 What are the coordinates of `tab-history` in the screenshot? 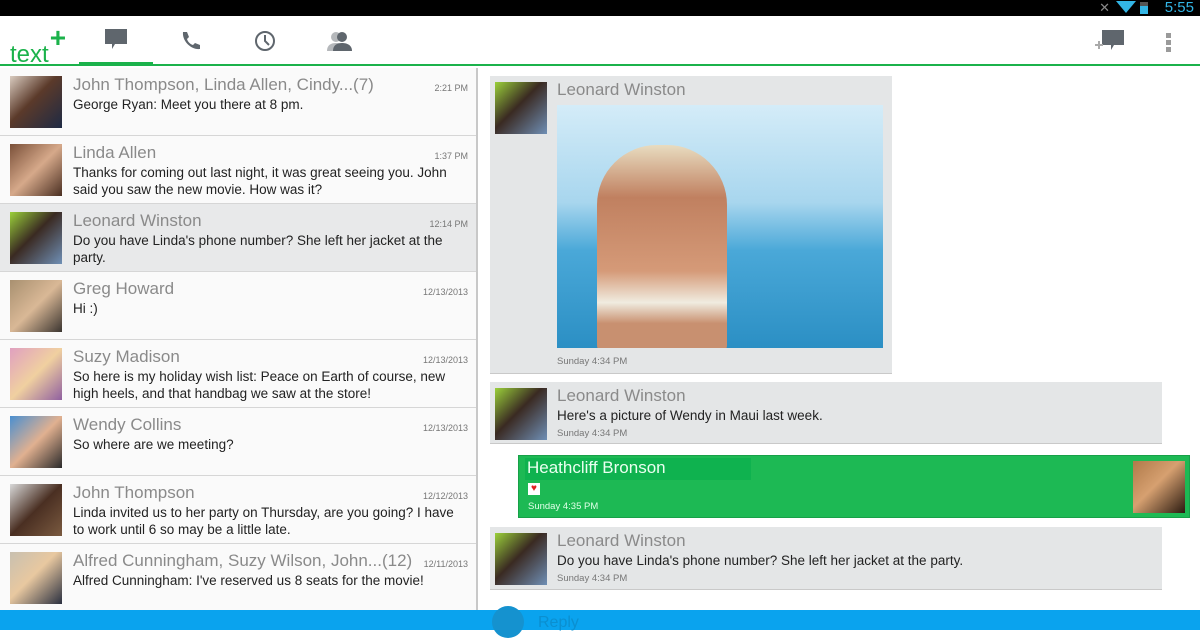 It's located at (265, 41).